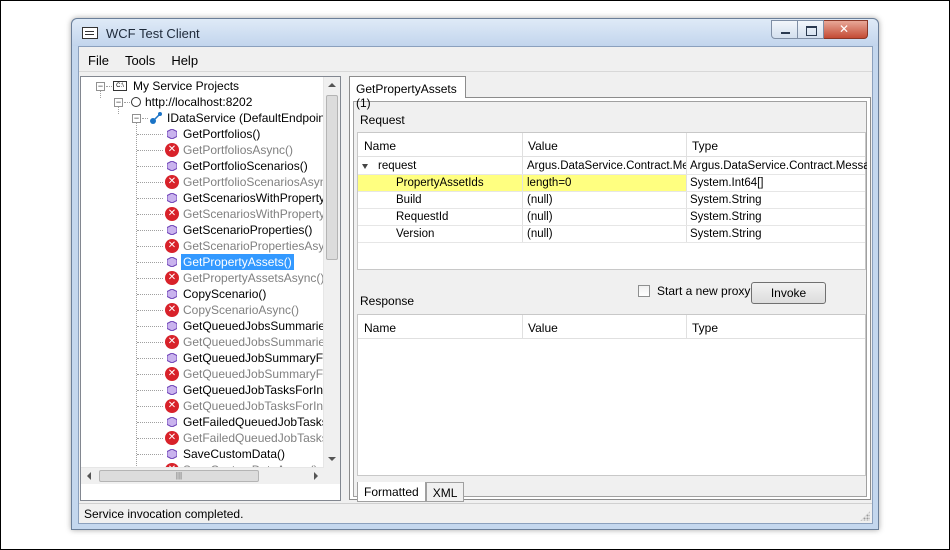 The width and height of the screenshot is (950, 550). I want to click on tree-method-label: GetScenarioPropertiesAsync(), so click(253, 246).